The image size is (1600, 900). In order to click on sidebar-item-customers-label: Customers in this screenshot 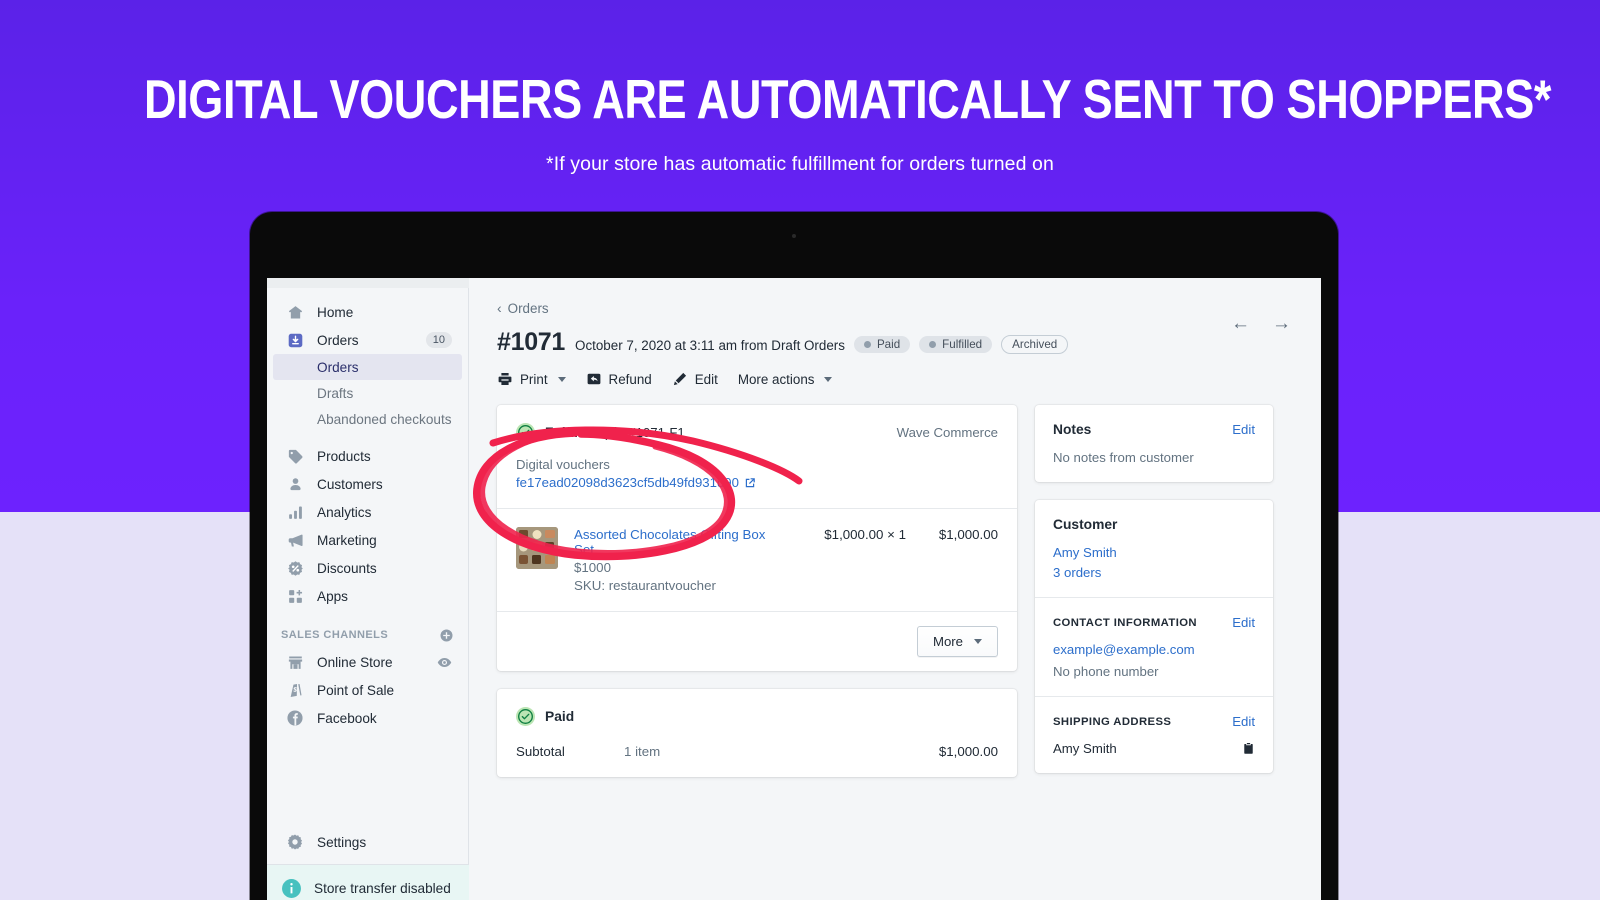, I will do `click(350, 484)`.